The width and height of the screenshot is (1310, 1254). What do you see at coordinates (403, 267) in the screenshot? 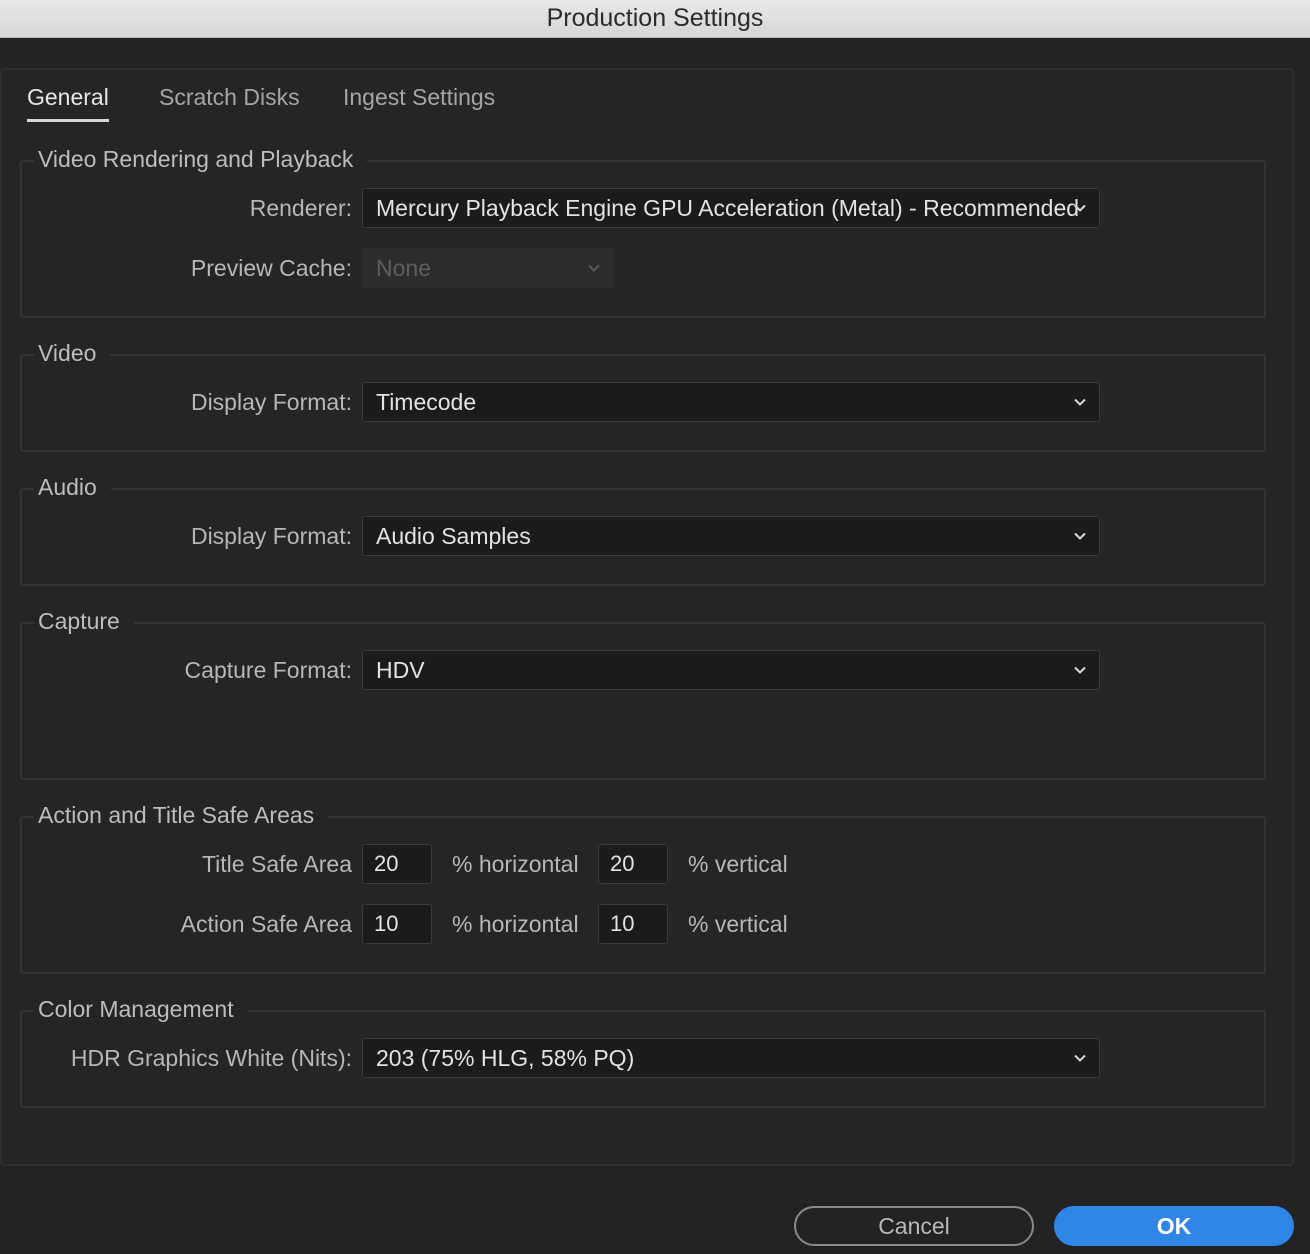
I see `preview-cache-value: None` at bounding box center [403, 267].